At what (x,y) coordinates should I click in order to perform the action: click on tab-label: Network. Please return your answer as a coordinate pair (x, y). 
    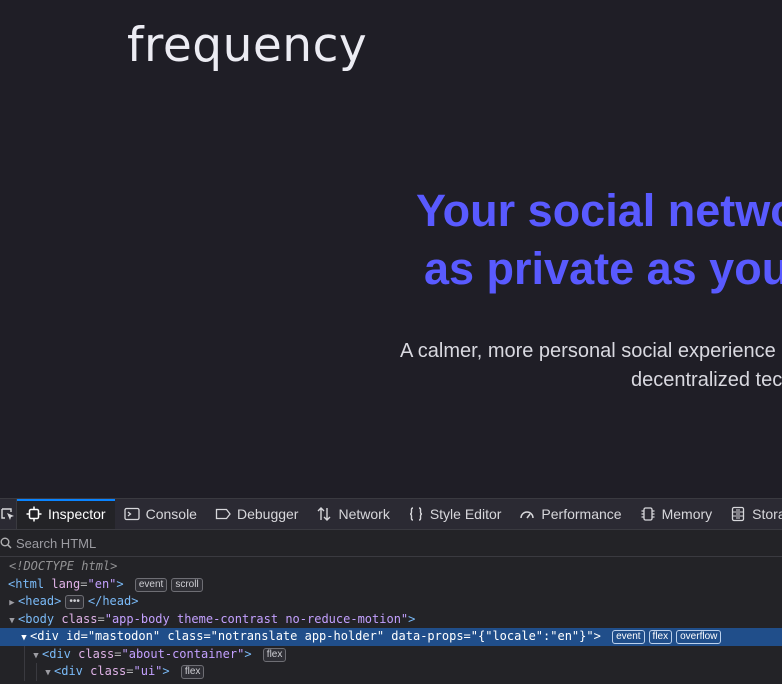
    Looking at the image, I should click on (364, 514).